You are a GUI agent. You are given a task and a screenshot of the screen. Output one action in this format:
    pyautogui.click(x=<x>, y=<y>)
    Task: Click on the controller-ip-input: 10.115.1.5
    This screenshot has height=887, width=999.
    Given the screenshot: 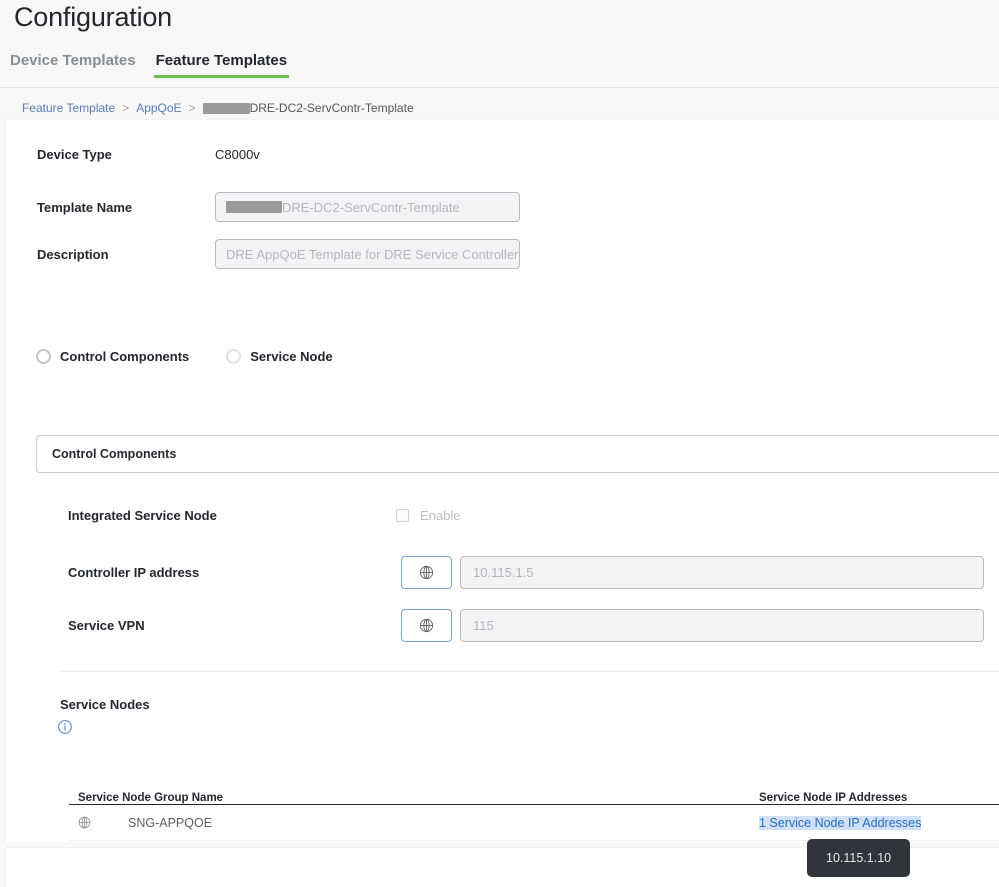 What is the action you would take?
    pyautogui.click(x=722, y=572)
    